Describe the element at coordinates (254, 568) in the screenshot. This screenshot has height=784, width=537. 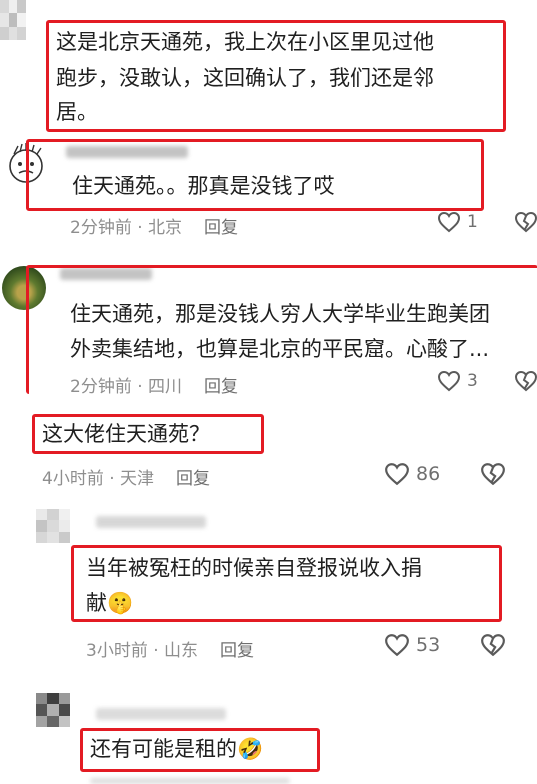
I see `comment-text-line: 当年被冤枉的时候亲自登报说收入捐` at that location.